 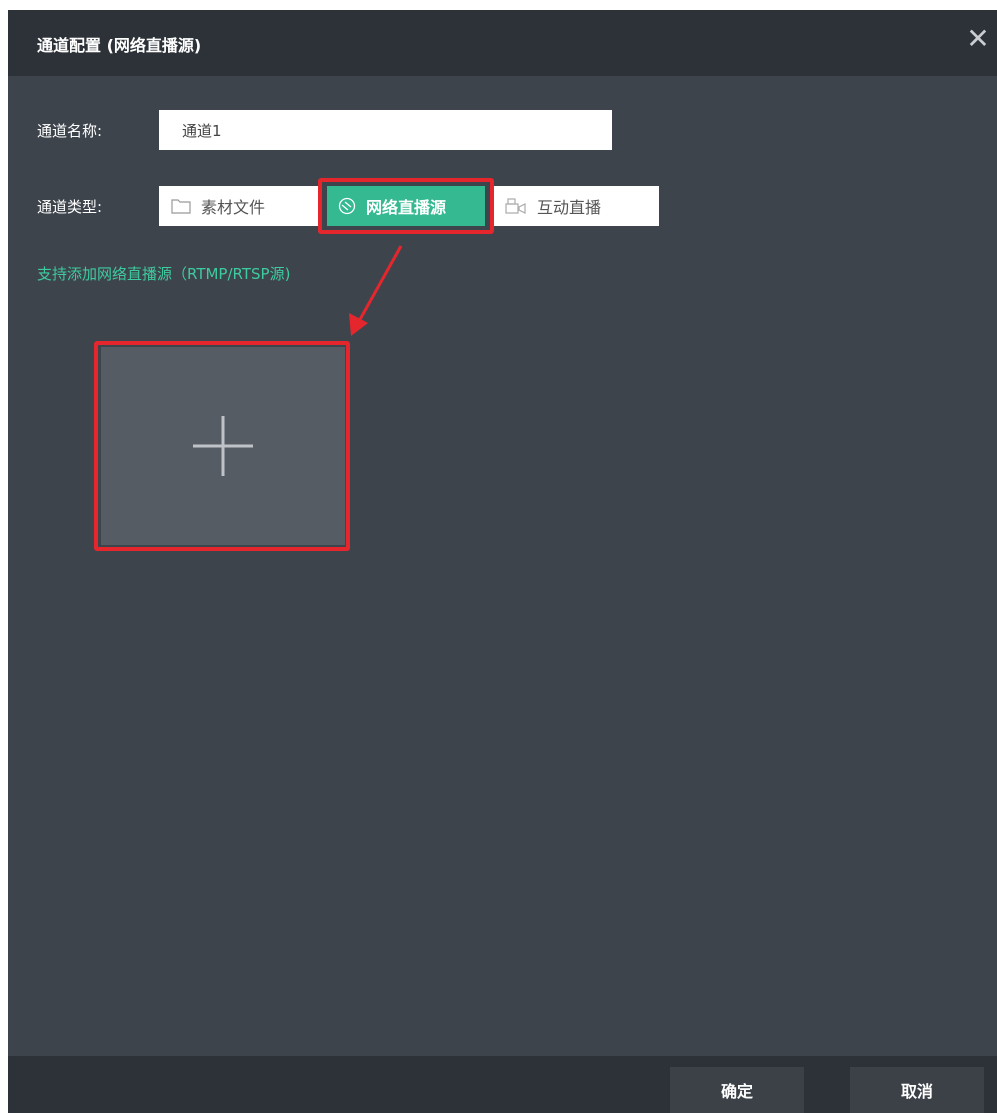 What do you see at coordinates (502, 1084) in the screenshot?
I see `dialog-footer: 确定 取消` at bounding box center [502, 1084].